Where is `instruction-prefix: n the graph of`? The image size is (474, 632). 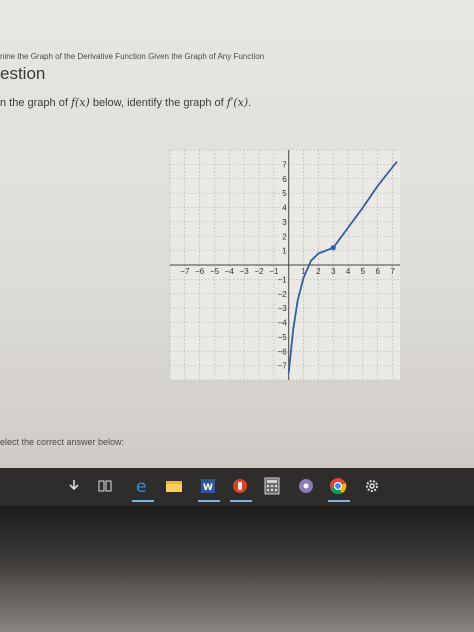
instruction-prefix: n the graph of is located at coordinates (35, 103).